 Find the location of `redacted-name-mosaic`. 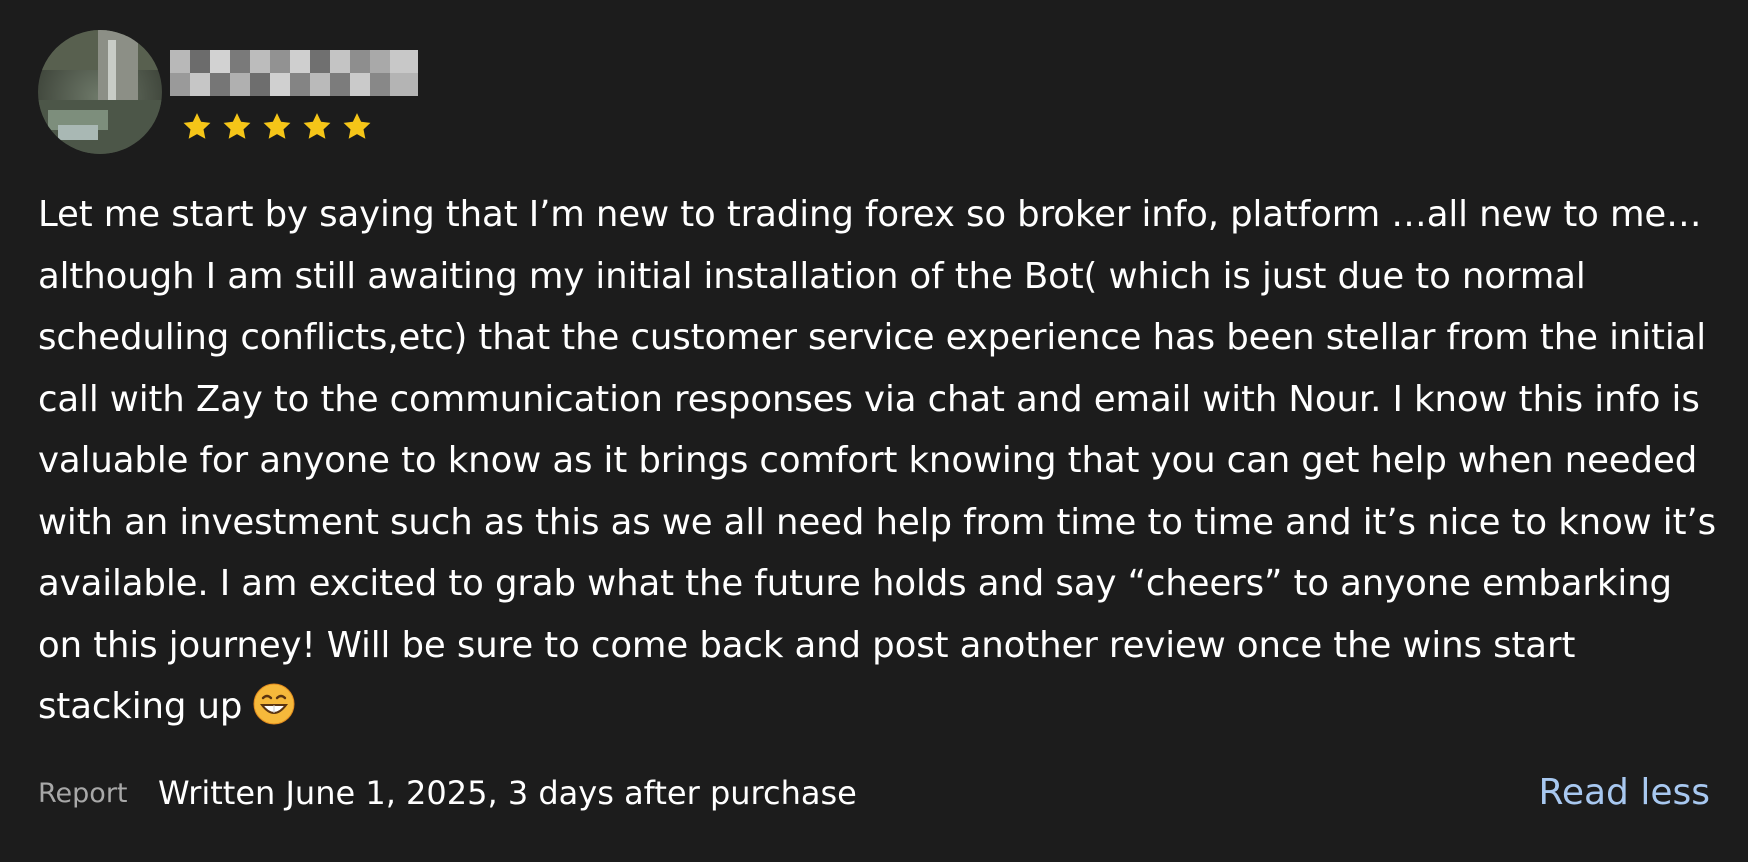

redacted-name-mosaic is located at coordinates (294, 73).